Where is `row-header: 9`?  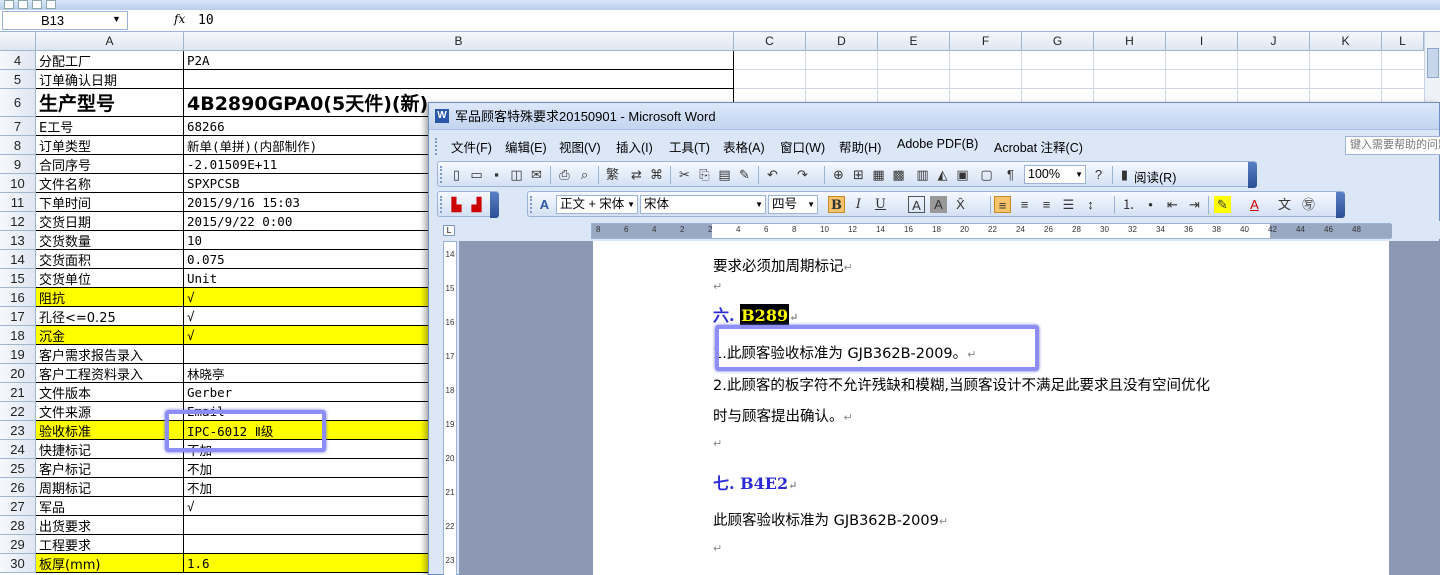
row-header: 9 is located at coordinates (18, 164).